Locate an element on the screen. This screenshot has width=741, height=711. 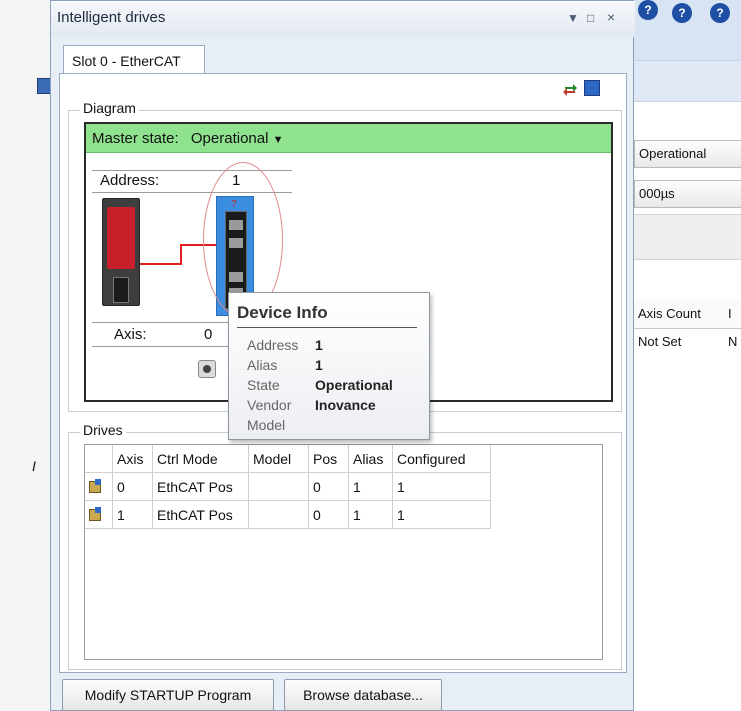
state-combo: Operational is located at coordinates (687, 154).